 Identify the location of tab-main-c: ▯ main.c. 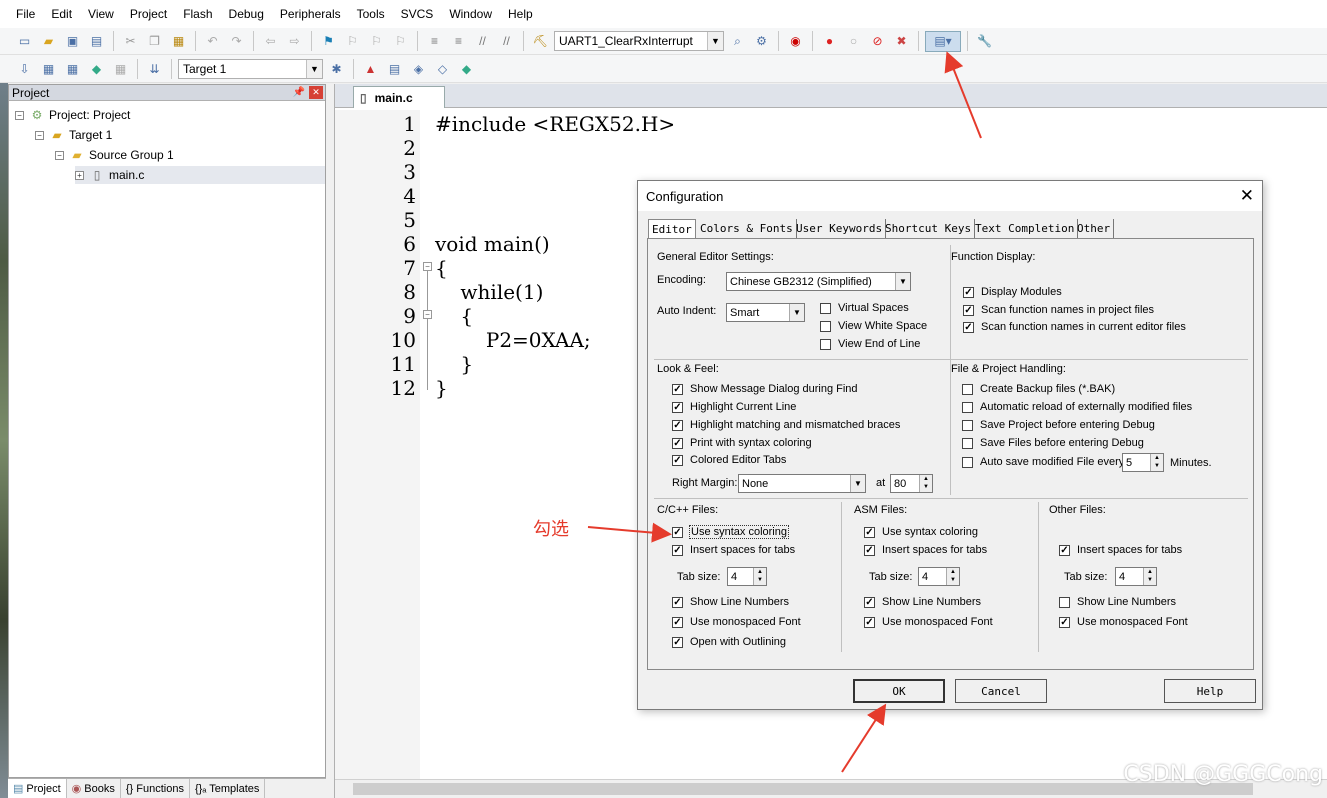
(399, 97).